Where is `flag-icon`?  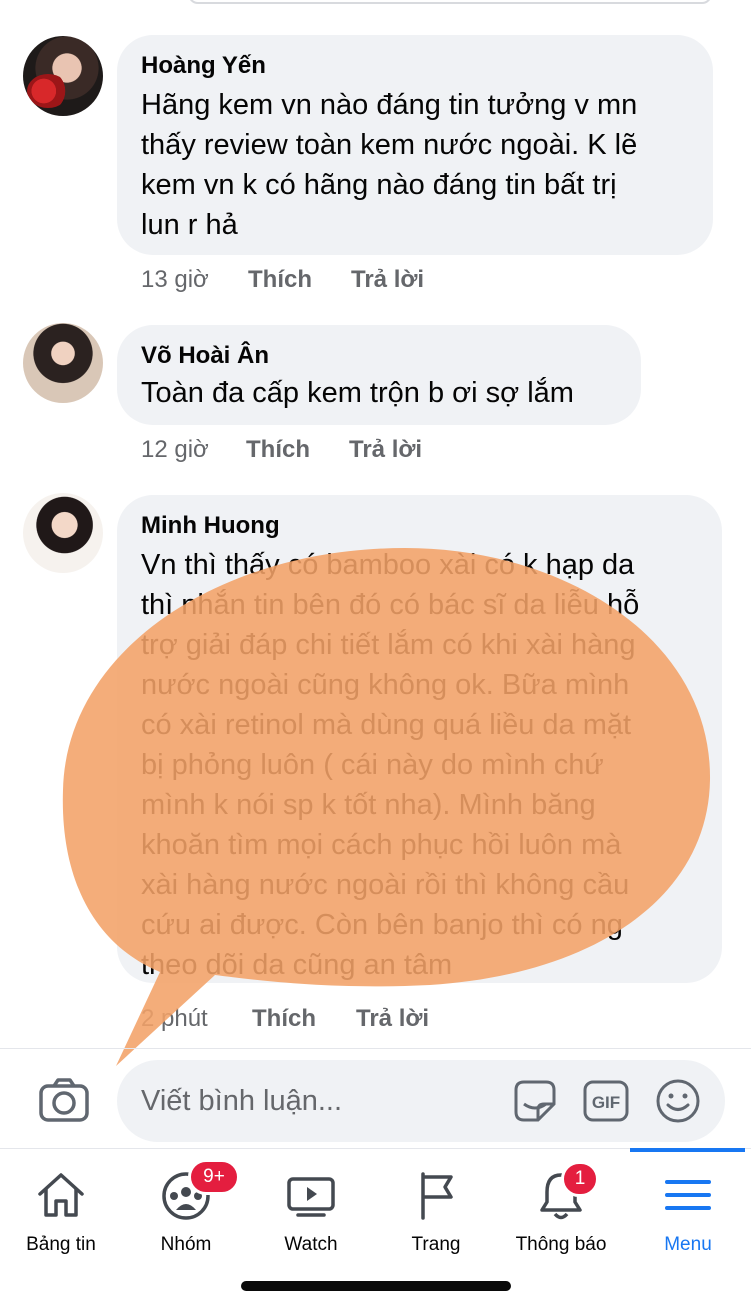
flag-icon is located at coordinates (437, 1196).